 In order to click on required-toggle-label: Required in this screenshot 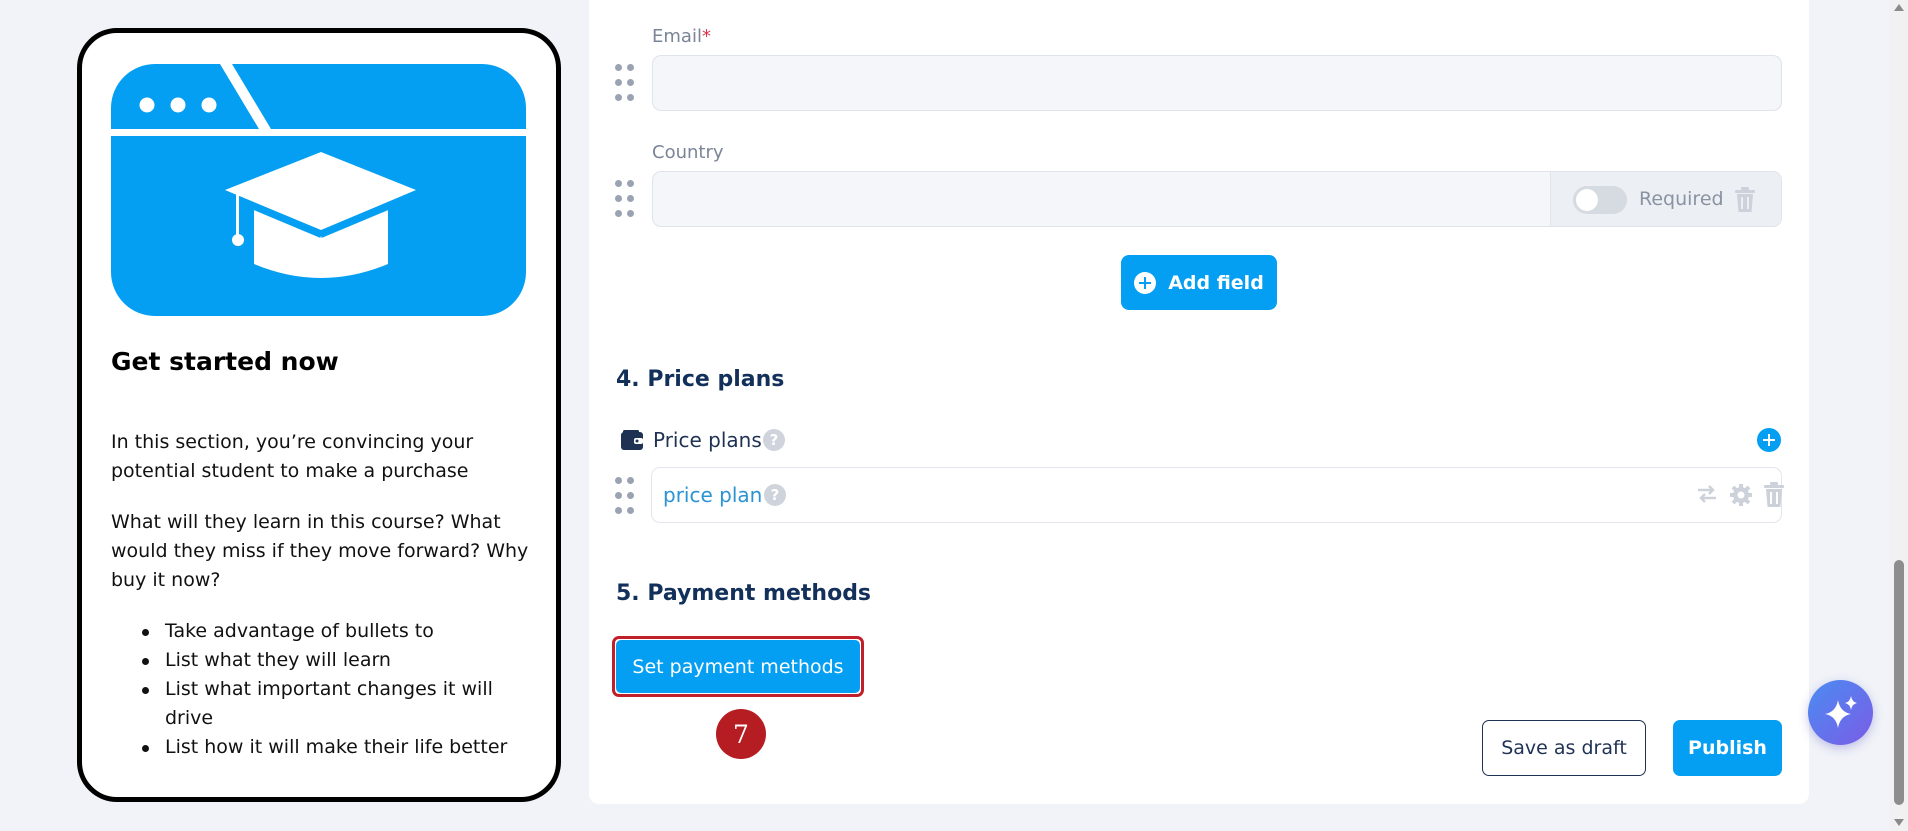, I will do `click(1681, 199)`.